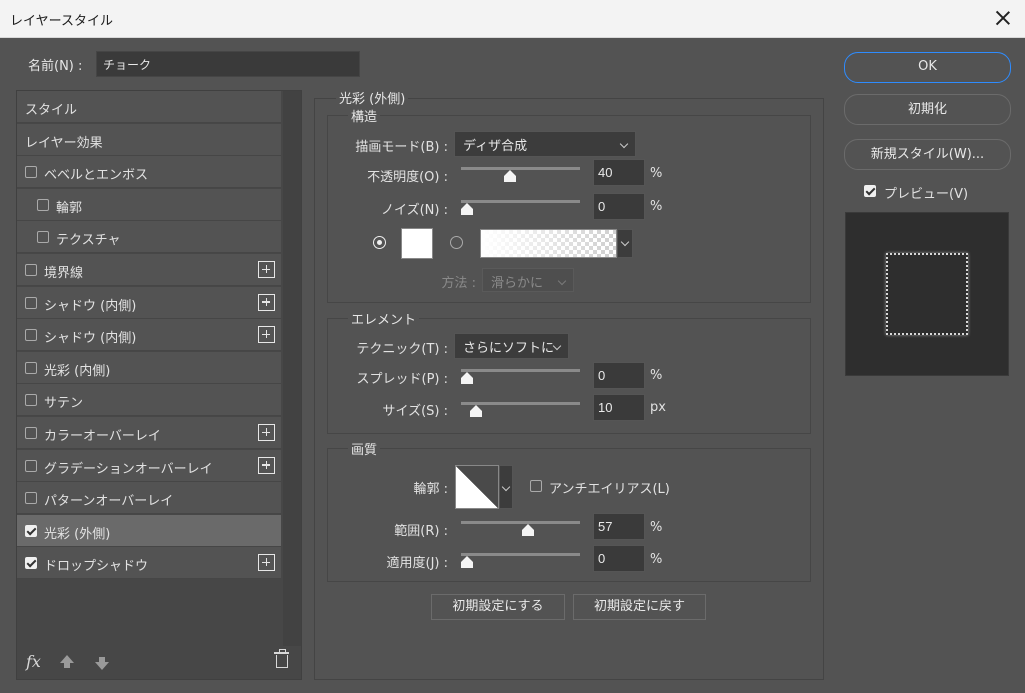 Image resolution: width=1025 pixels, height=693 pixels. Describe the element at coordinates (64, 404) in the screenshot. I see `style-item-label: サテン` at that location.